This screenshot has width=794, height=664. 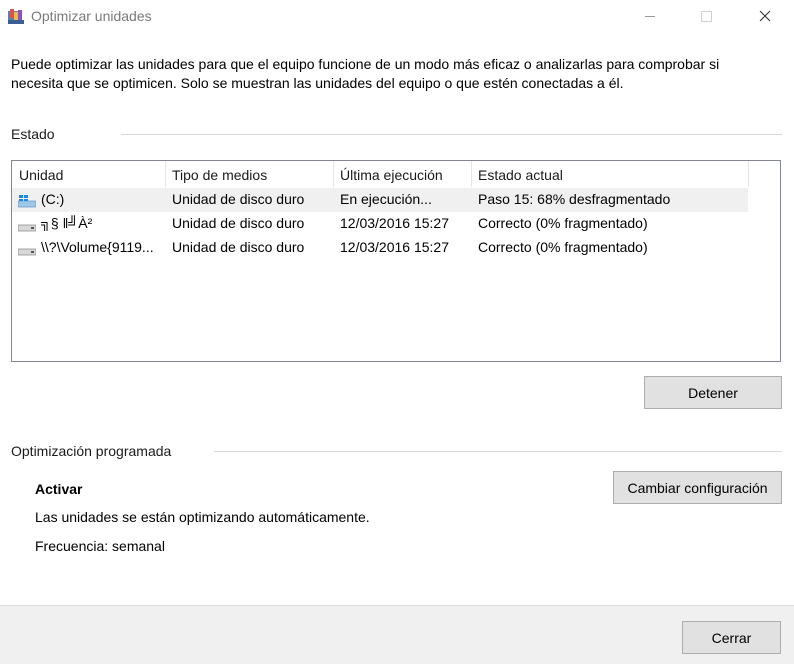 I want to click on change-settings-button: Cambiar configuración, so click(x=697, y=487).